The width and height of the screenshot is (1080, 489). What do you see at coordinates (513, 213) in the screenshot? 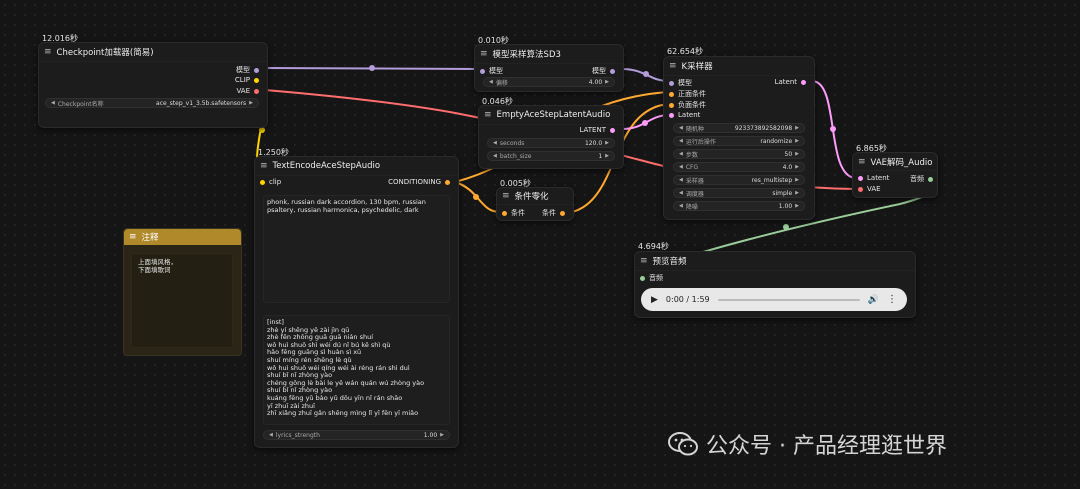
I see `input-conditioning: 条件` at bounding box center [513, 213].